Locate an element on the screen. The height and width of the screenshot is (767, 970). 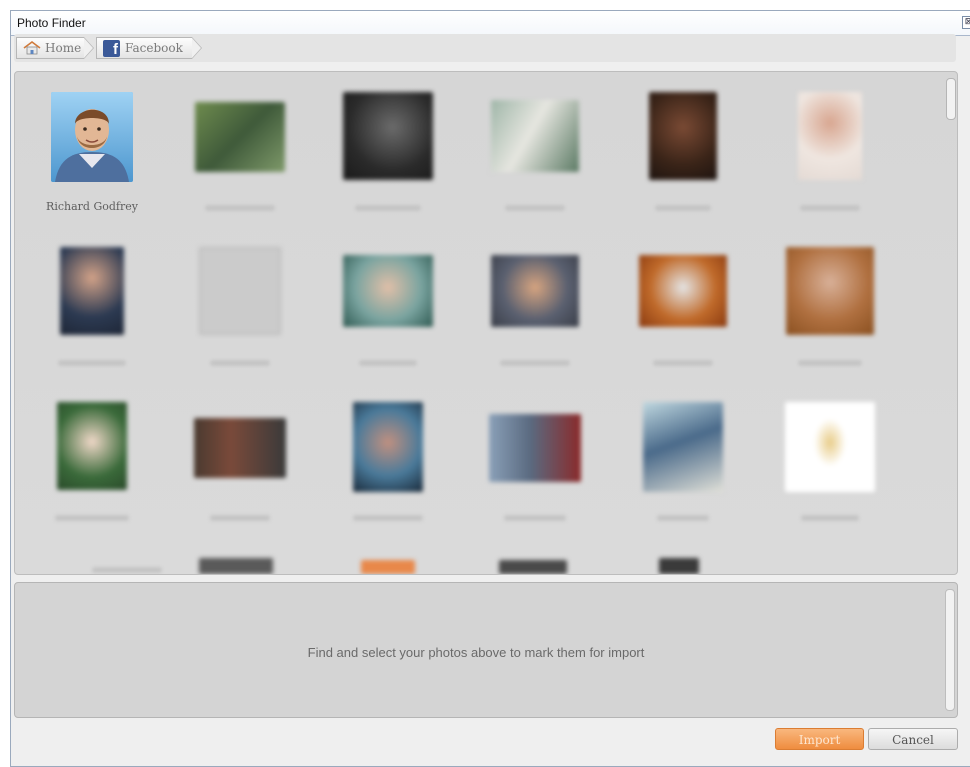
breadcrumb-facebook: f Facebook is located at coordinates (149, 48).